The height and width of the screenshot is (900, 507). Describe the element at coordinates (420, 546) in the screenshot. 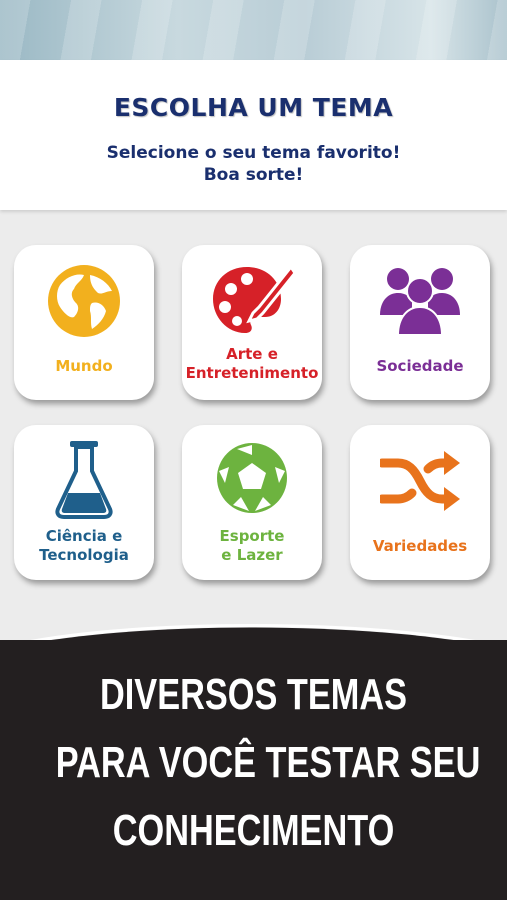

I see `theme-label: Variedades` at that location.